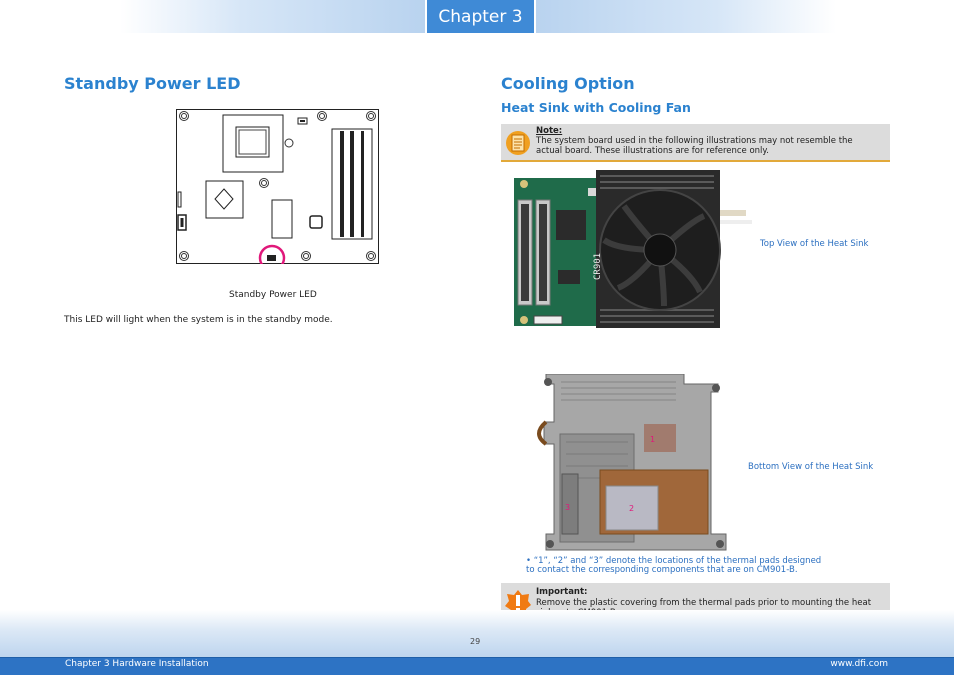 The image size is (954, 675). I want to click on heatsink-bottom-view-image: 1 2 3, so click(632, 462).